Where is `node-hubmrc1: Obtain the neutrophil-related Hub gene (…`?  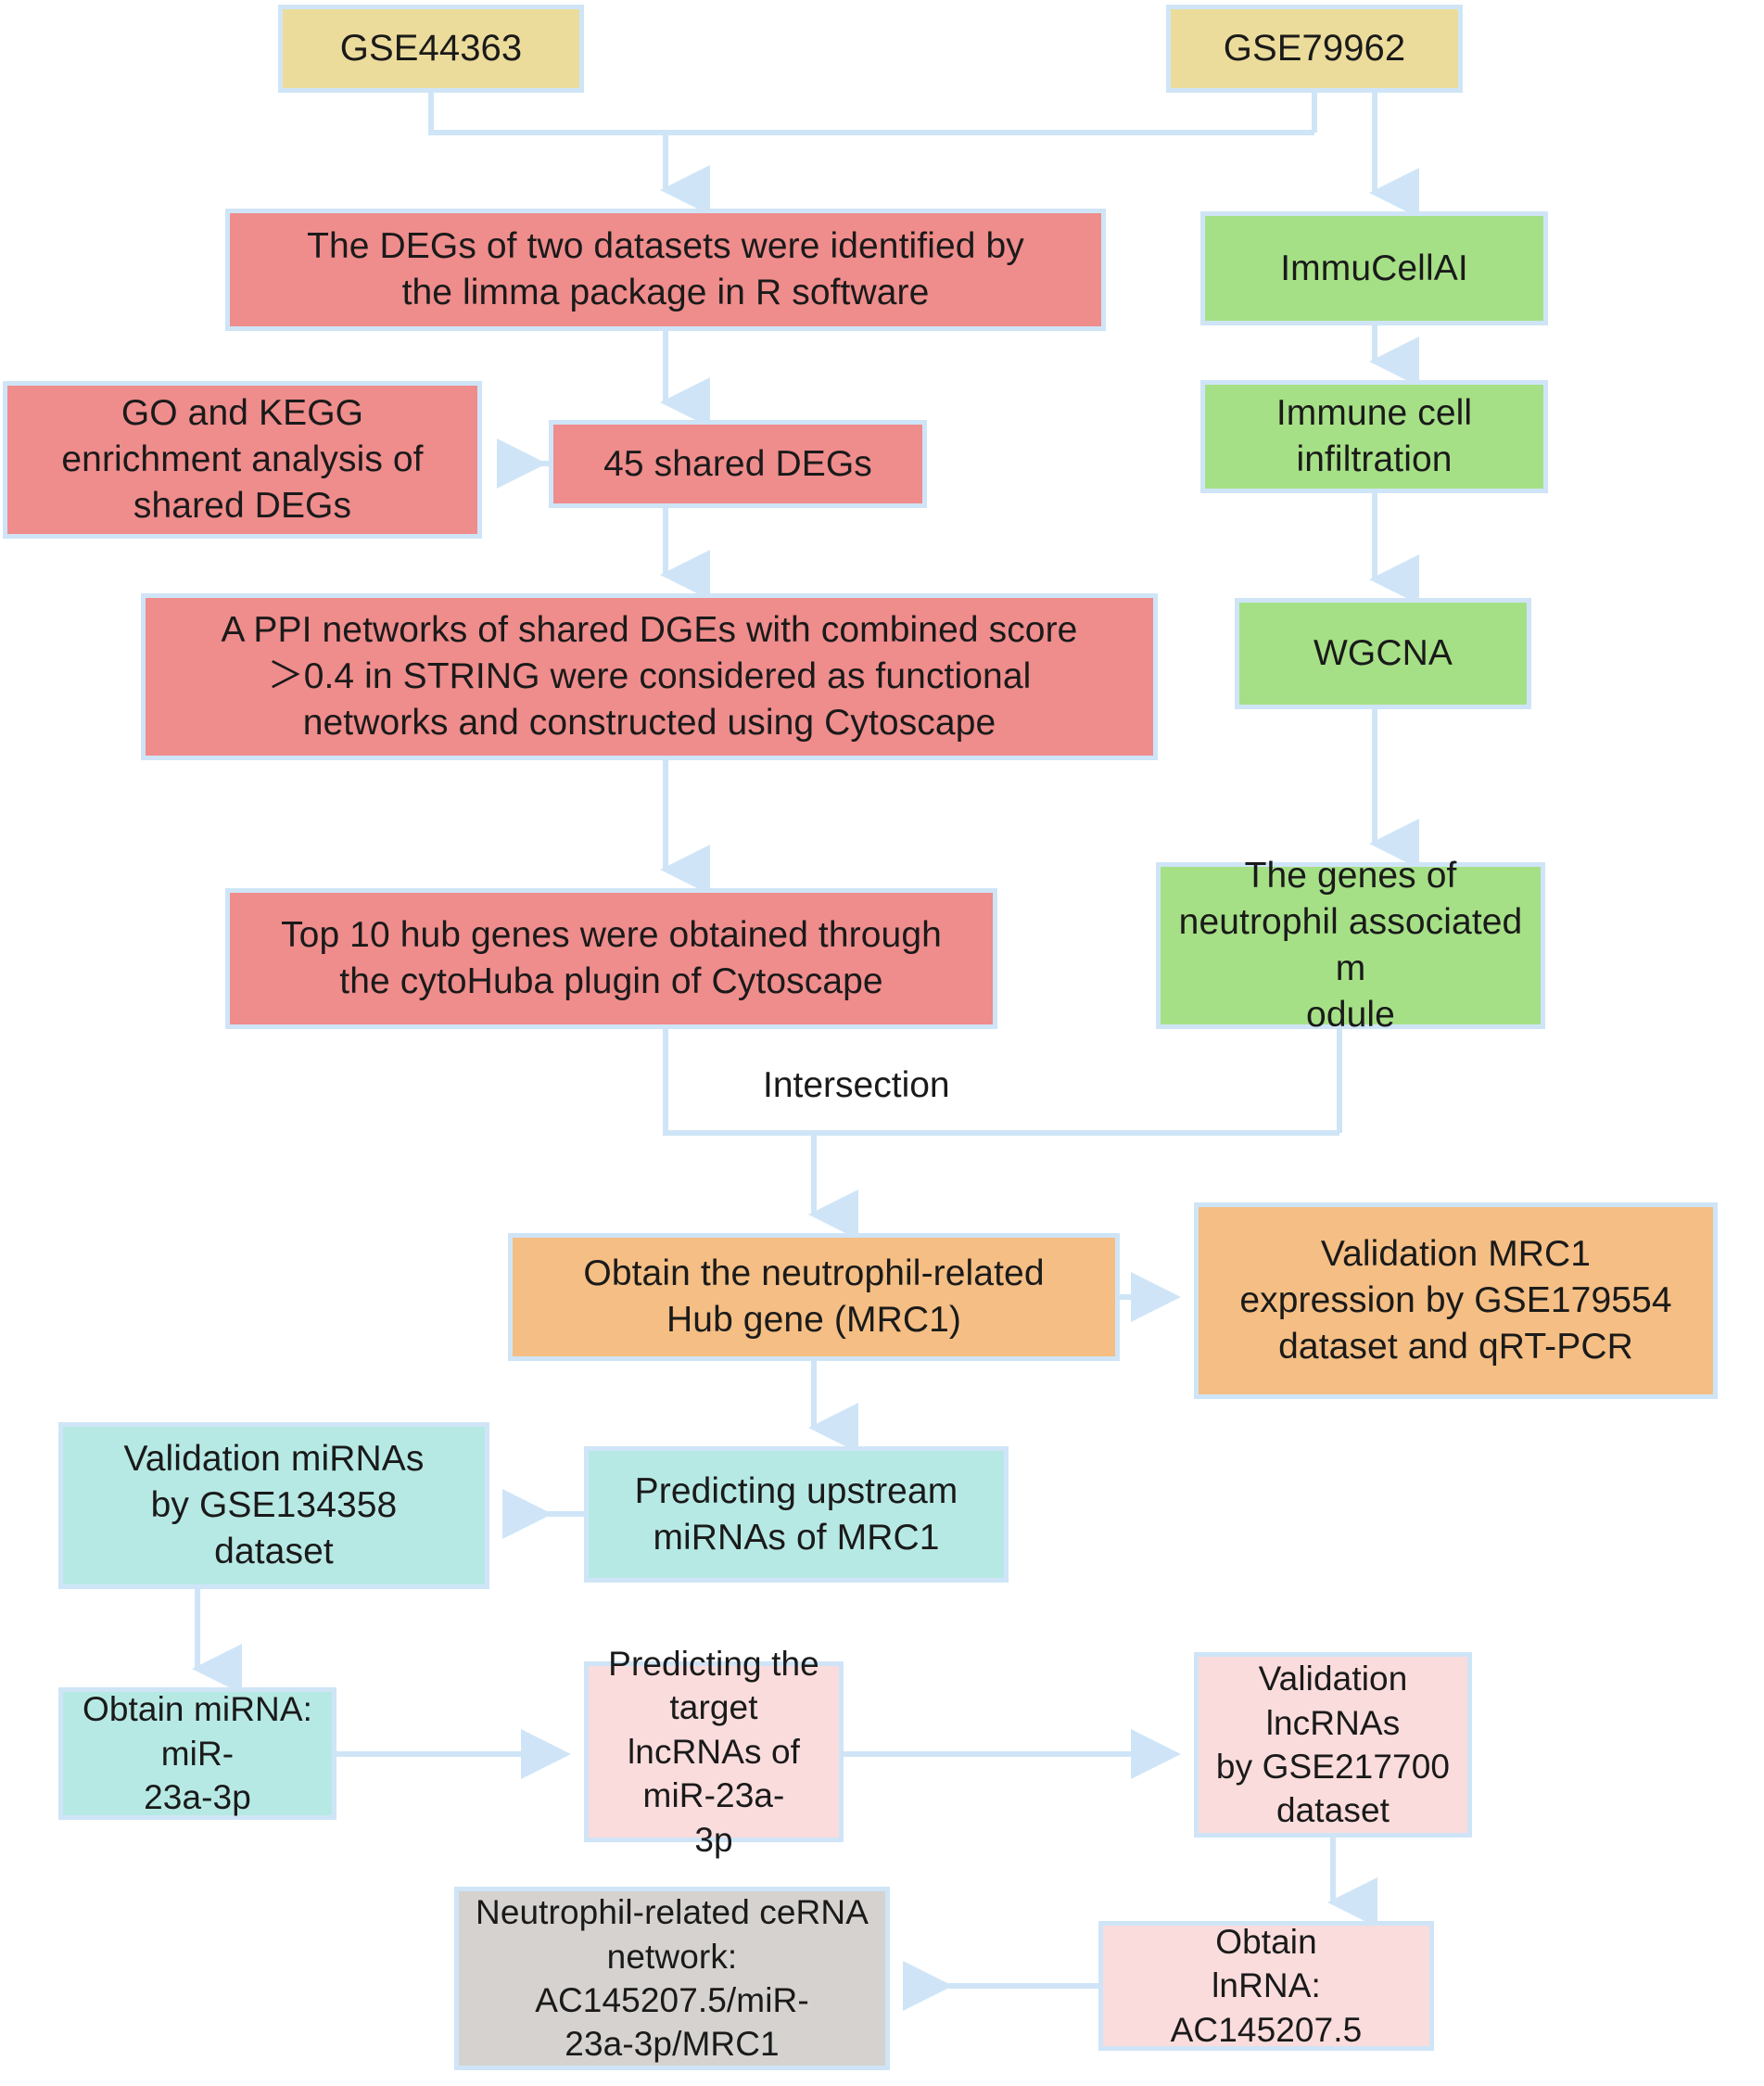 node-hubmrc1: Obtain the neutrophil-related Hub gene (… is located at coordinates (814, 1297).